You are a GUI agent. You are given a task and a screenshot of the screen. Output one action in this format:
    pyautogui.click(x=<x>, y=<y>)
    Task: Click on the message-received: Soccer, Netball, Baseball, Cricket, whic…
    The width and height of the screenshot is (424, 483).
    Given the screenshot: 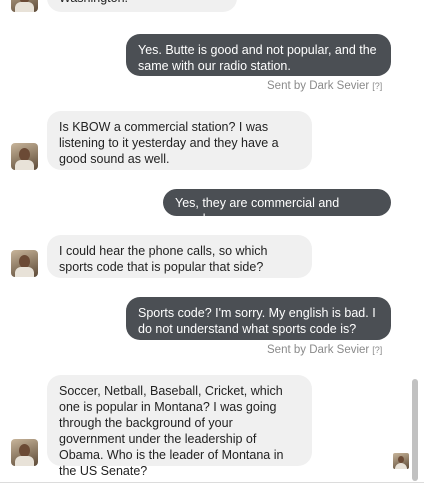 What is the action you would take?
    pyautogui.click(x=179, y=426)
    